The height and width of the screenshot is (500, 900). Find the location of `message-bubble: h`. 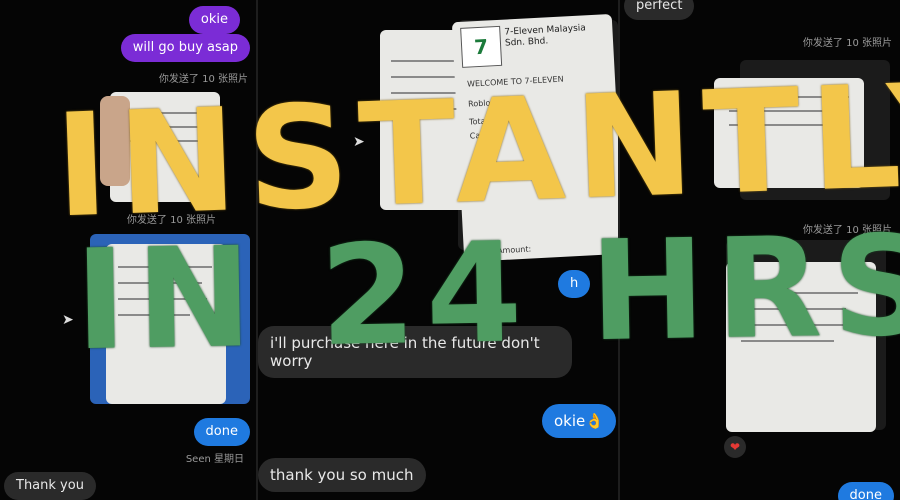

message-bubble: h is located at coordinates (574, 284).